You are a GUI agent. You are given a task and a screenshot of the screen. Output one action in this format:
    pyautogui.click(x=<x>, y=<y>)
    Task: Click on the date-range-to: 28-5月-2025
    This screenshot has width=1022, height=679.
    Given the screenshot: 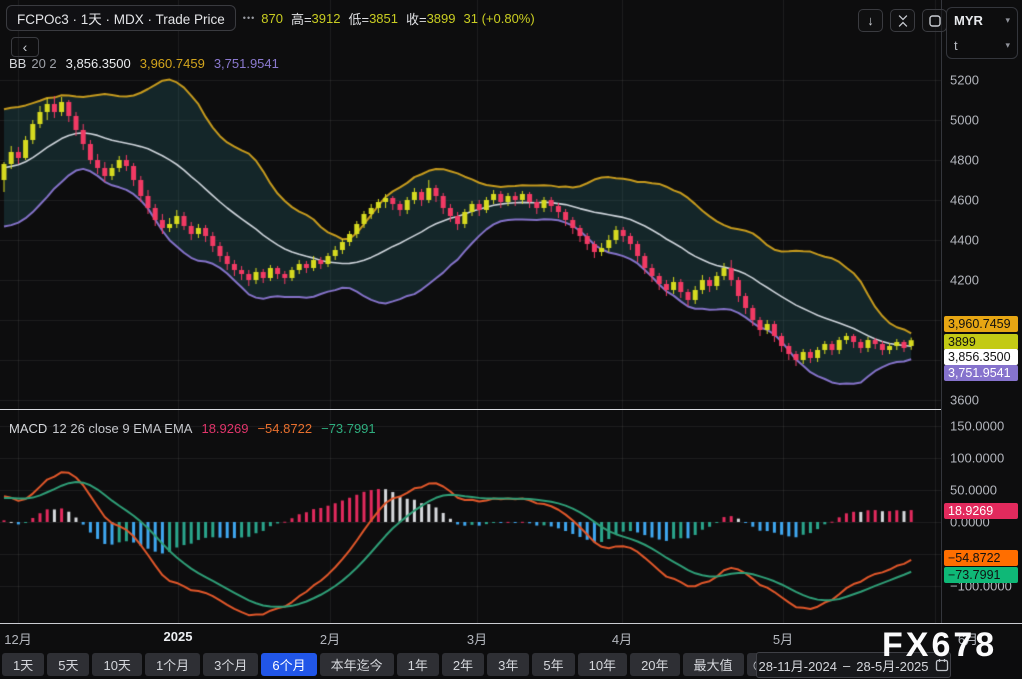 What is the action you would take?
    pyautogui.click(x=892, y=666)
    